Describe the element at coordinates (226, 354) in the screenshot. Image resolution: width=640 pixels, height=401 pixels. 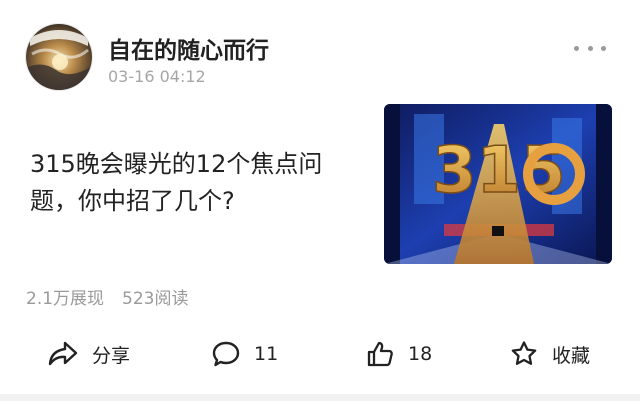
I see `comment-icon` at that location.